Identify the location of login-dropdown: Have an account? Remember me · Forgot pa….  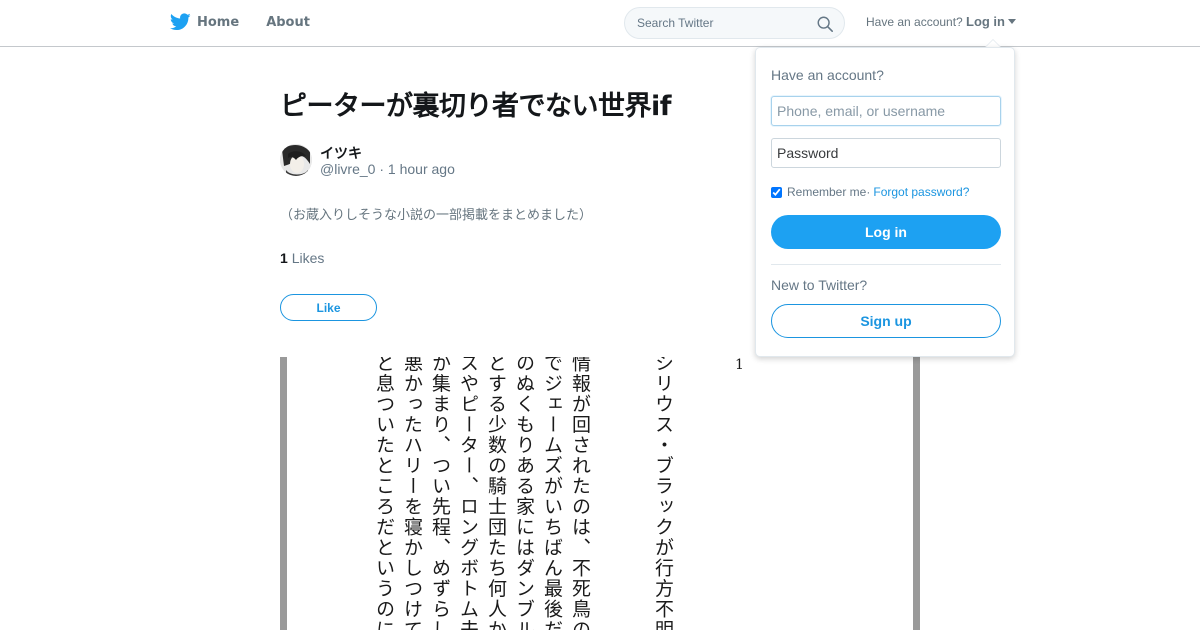
(885, 202).